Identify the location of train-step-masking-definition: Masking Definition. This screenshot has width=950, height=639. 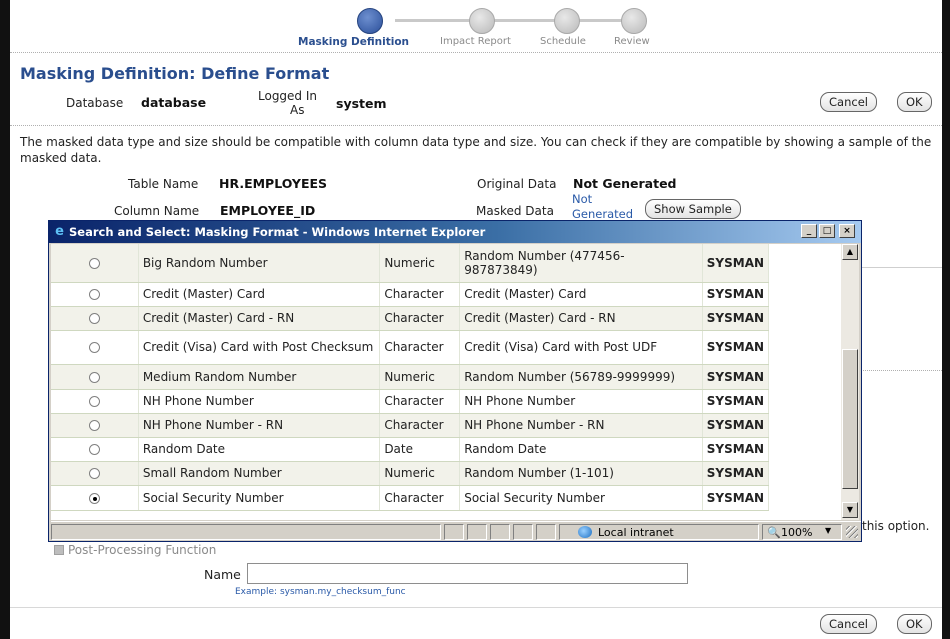
(353, 42).